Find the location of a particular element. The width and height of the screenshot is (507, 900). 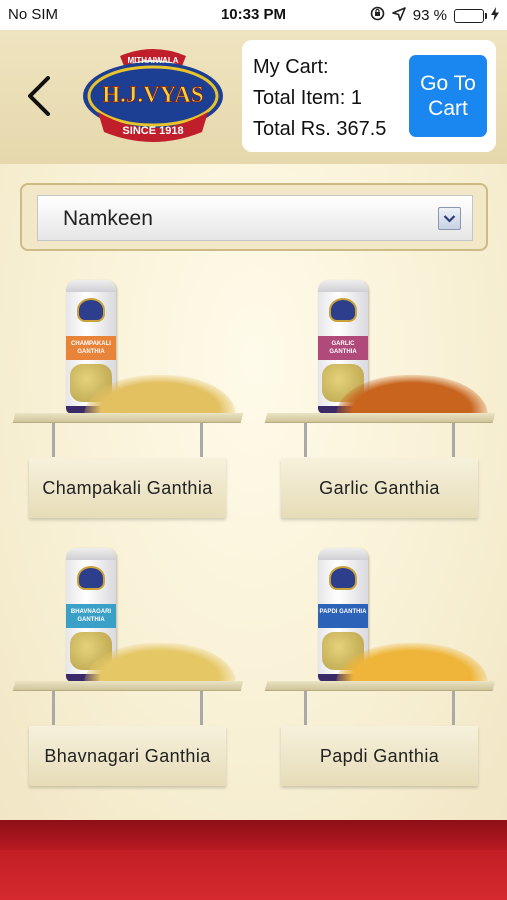

cart-title: My Cart: is located at coordinates (291, 67).